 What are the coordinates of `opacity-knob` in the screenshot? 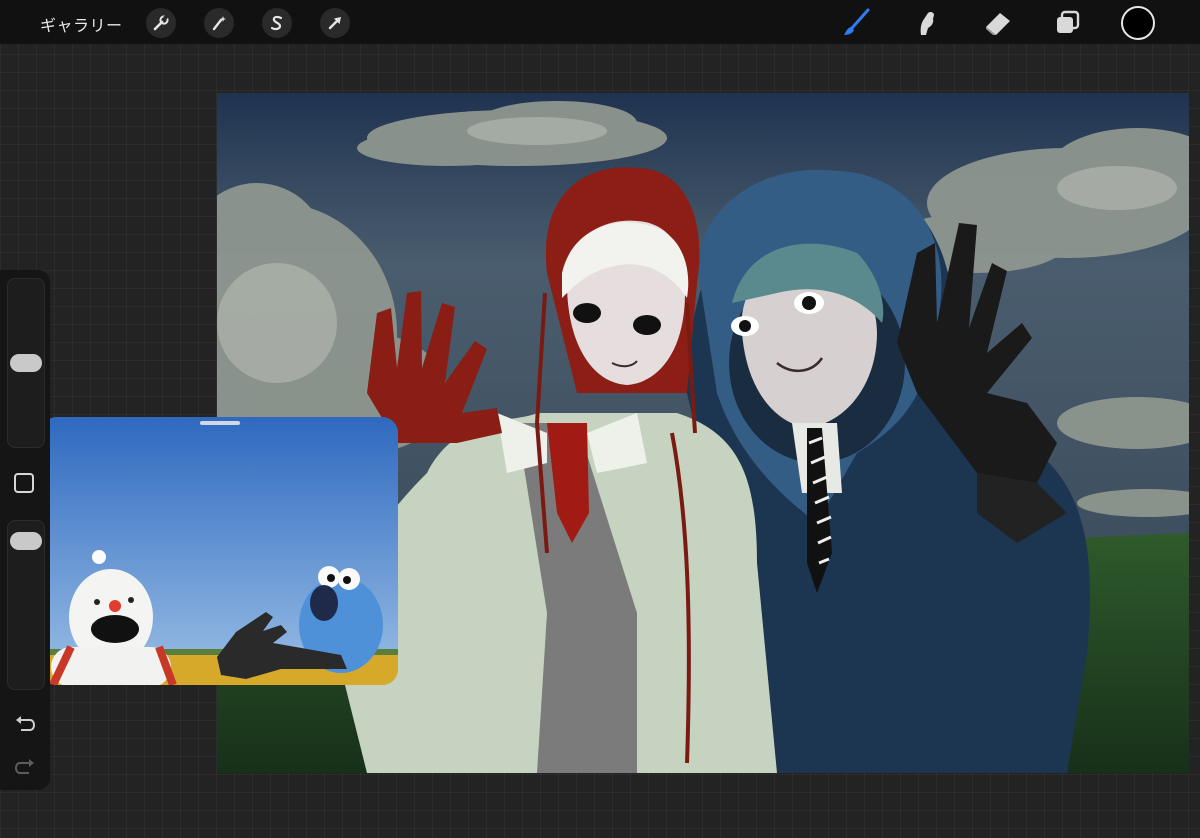 It's located at (26, 541).